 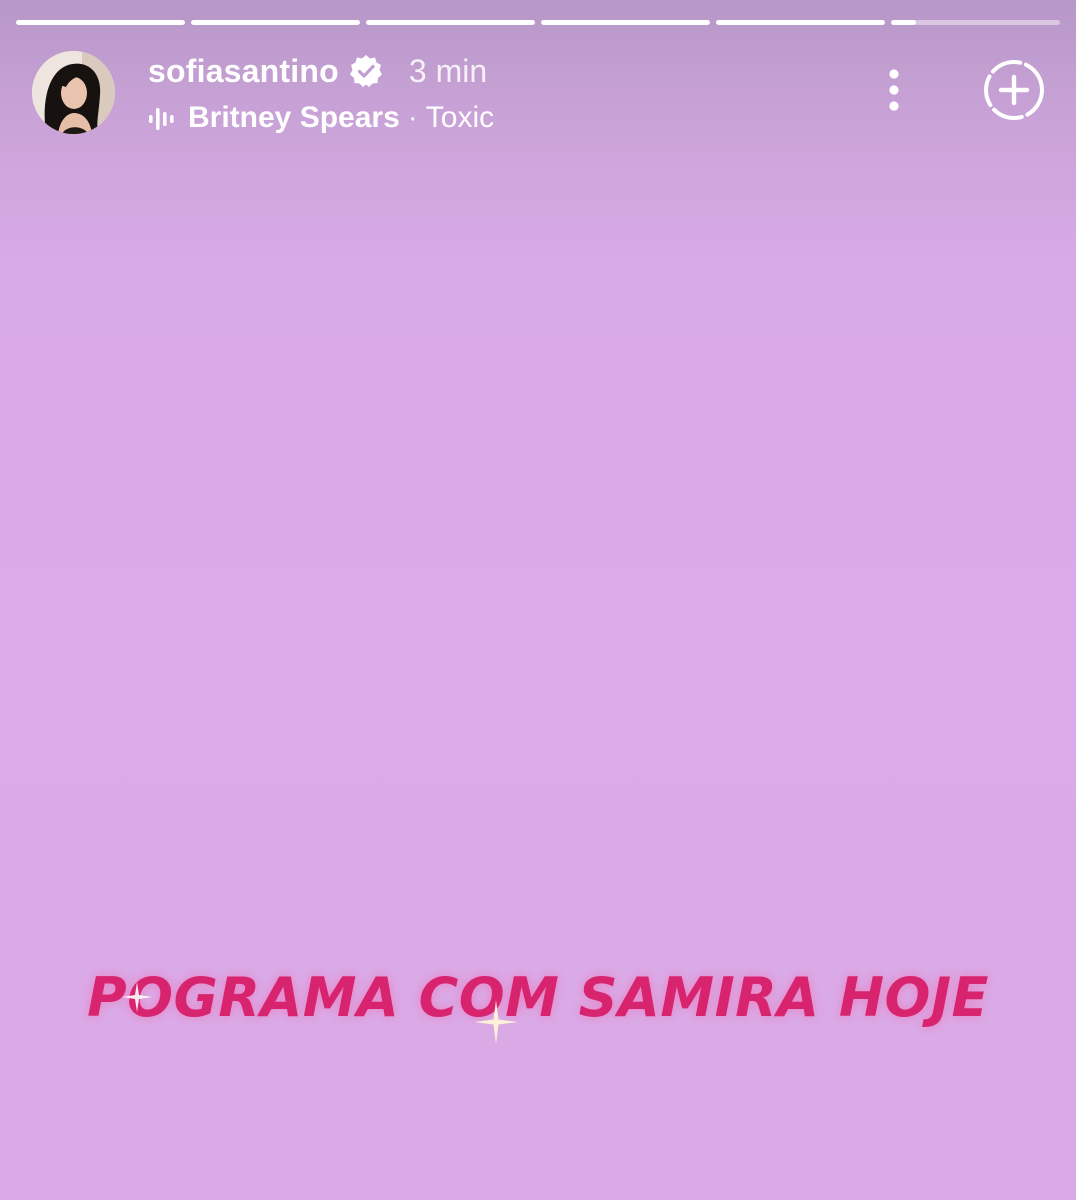 What do you see at coordinates (448, 70) in the screenshot?
I see `time-ago: 3 min` at bounding box center [448, 70].